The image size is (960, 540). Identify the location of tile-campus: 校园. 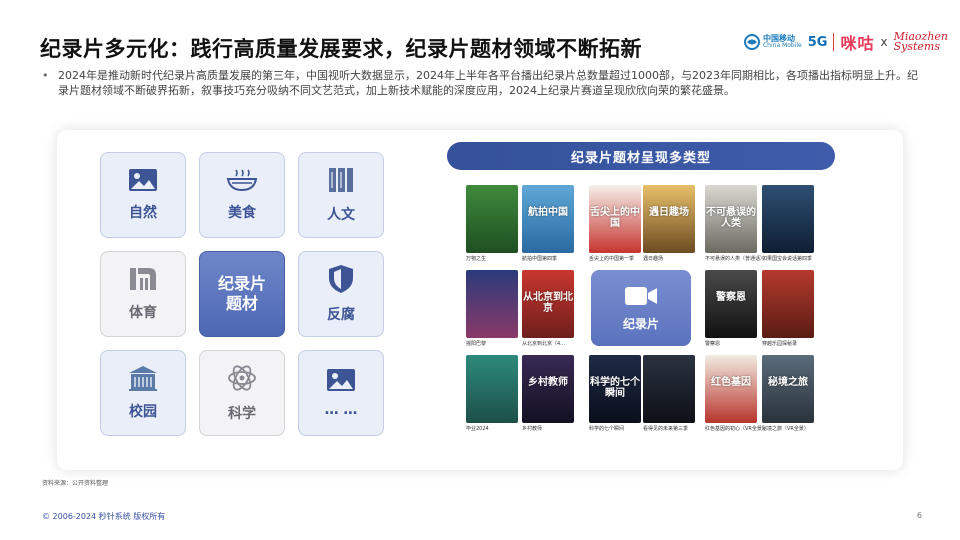
(143, 393).